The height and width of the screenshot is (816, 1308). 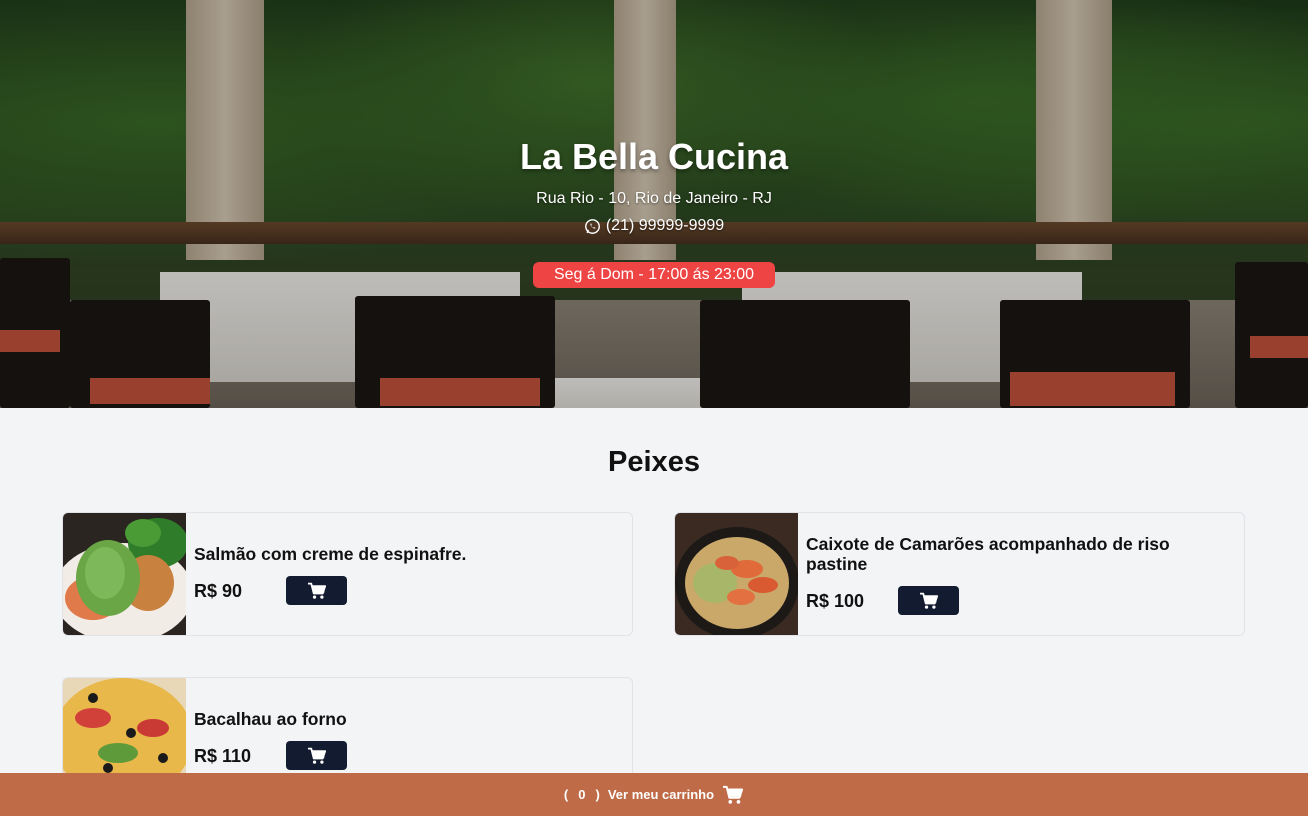 What do you see at coordinates (218, 591) in the screenshot?
I see `menu-item-price: R$ 90` at bounding box center [218, 591].